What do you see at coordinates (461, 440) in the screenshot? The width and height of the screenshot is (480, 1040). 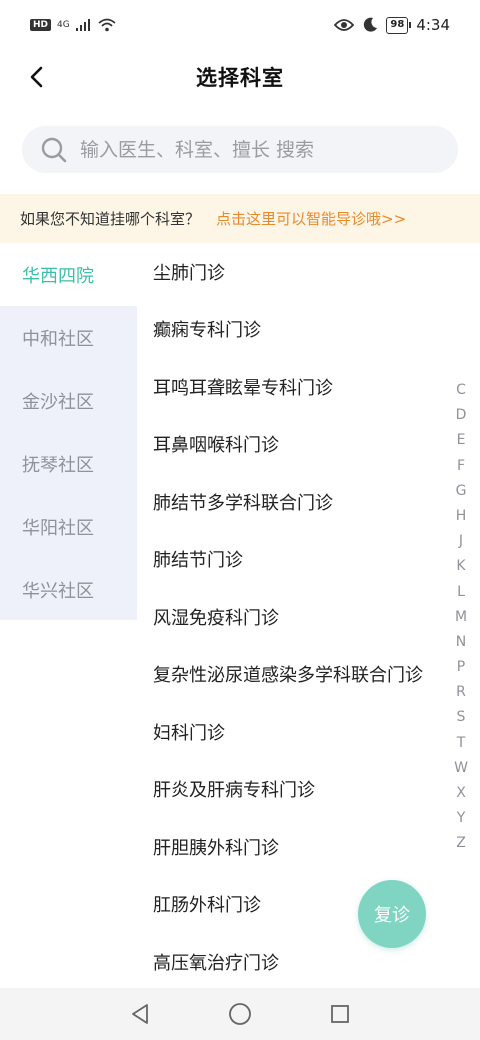 I see `alpha-index-e: E` at bounding box center [461, 440].